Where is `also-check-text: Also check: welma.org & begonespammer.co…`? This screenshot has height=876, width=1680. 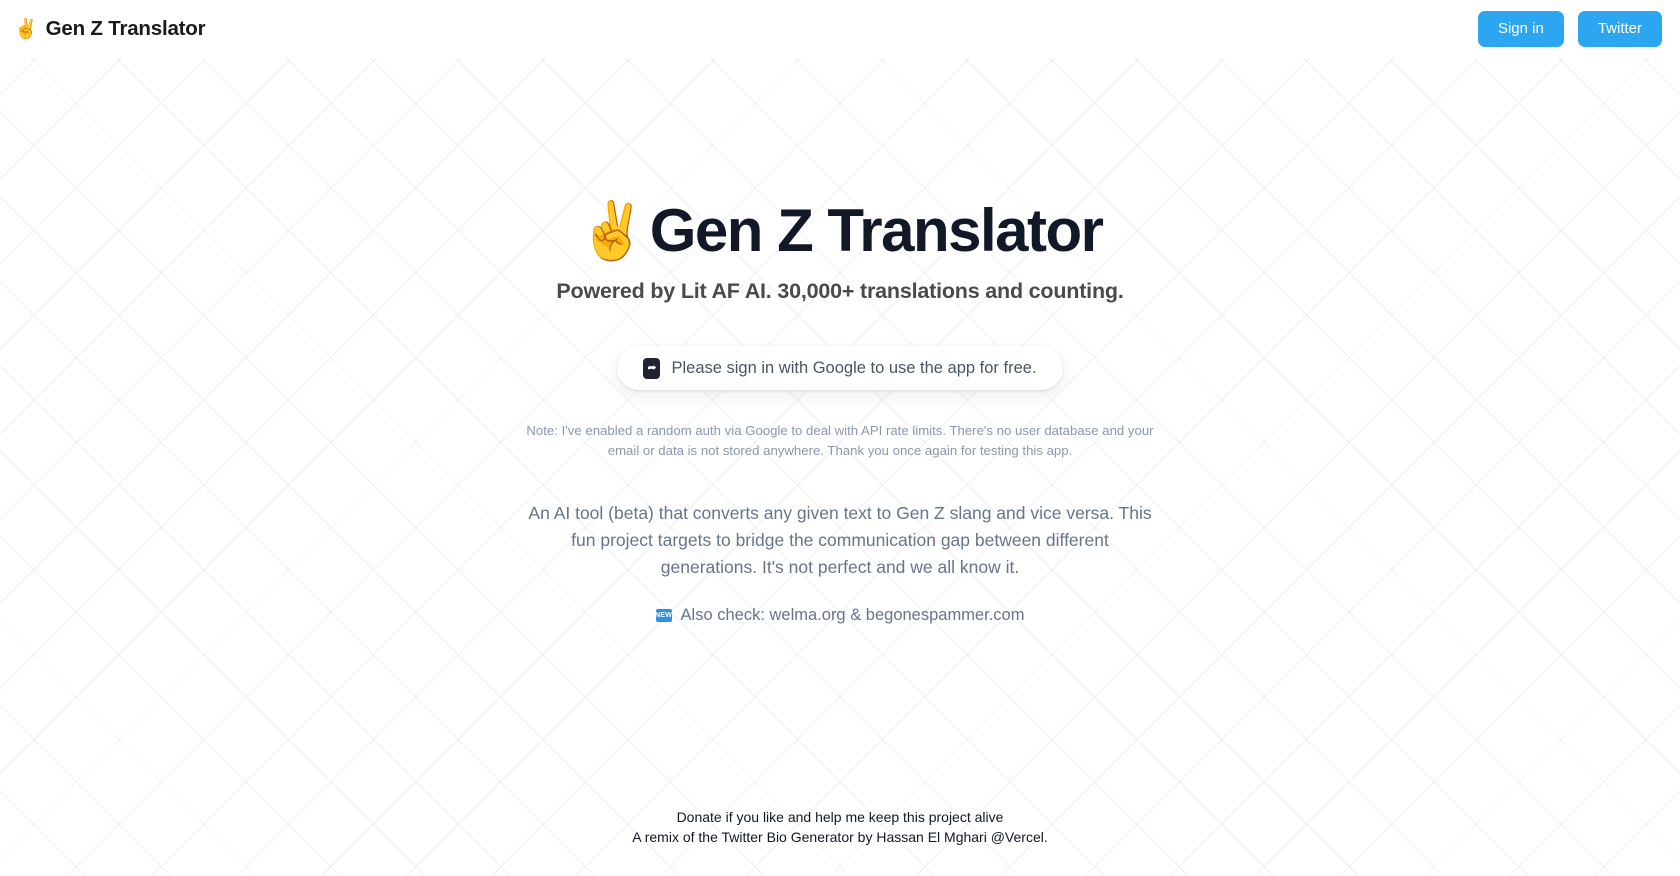 also-check-text: Also check: welma.org & begonespammer.co… is located at coordinates (853, 615).